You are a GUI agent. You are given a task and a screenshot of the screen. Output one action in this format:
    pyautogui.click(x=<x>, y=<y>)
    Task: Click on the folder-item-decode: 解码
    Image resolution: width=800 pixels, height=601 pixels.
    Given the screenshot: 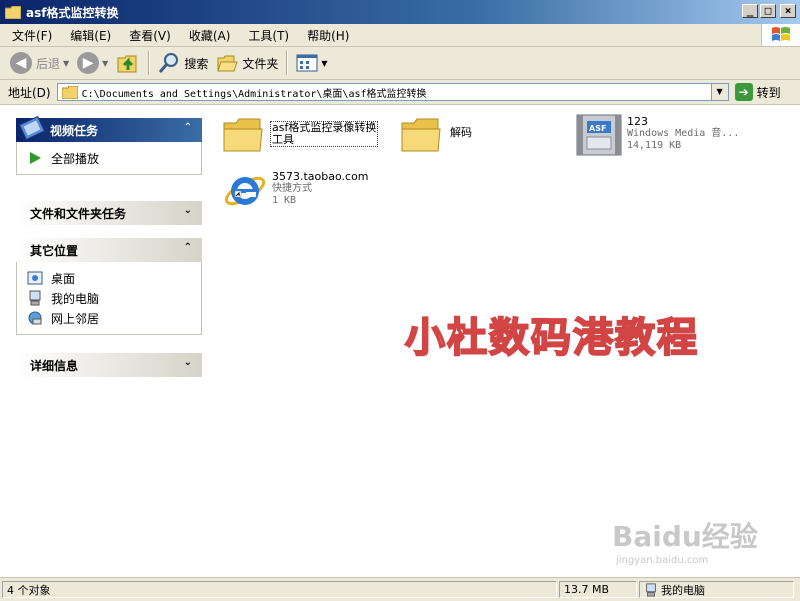 What is the action you would take?
    pyautogui.click(x=436, y=135)
    